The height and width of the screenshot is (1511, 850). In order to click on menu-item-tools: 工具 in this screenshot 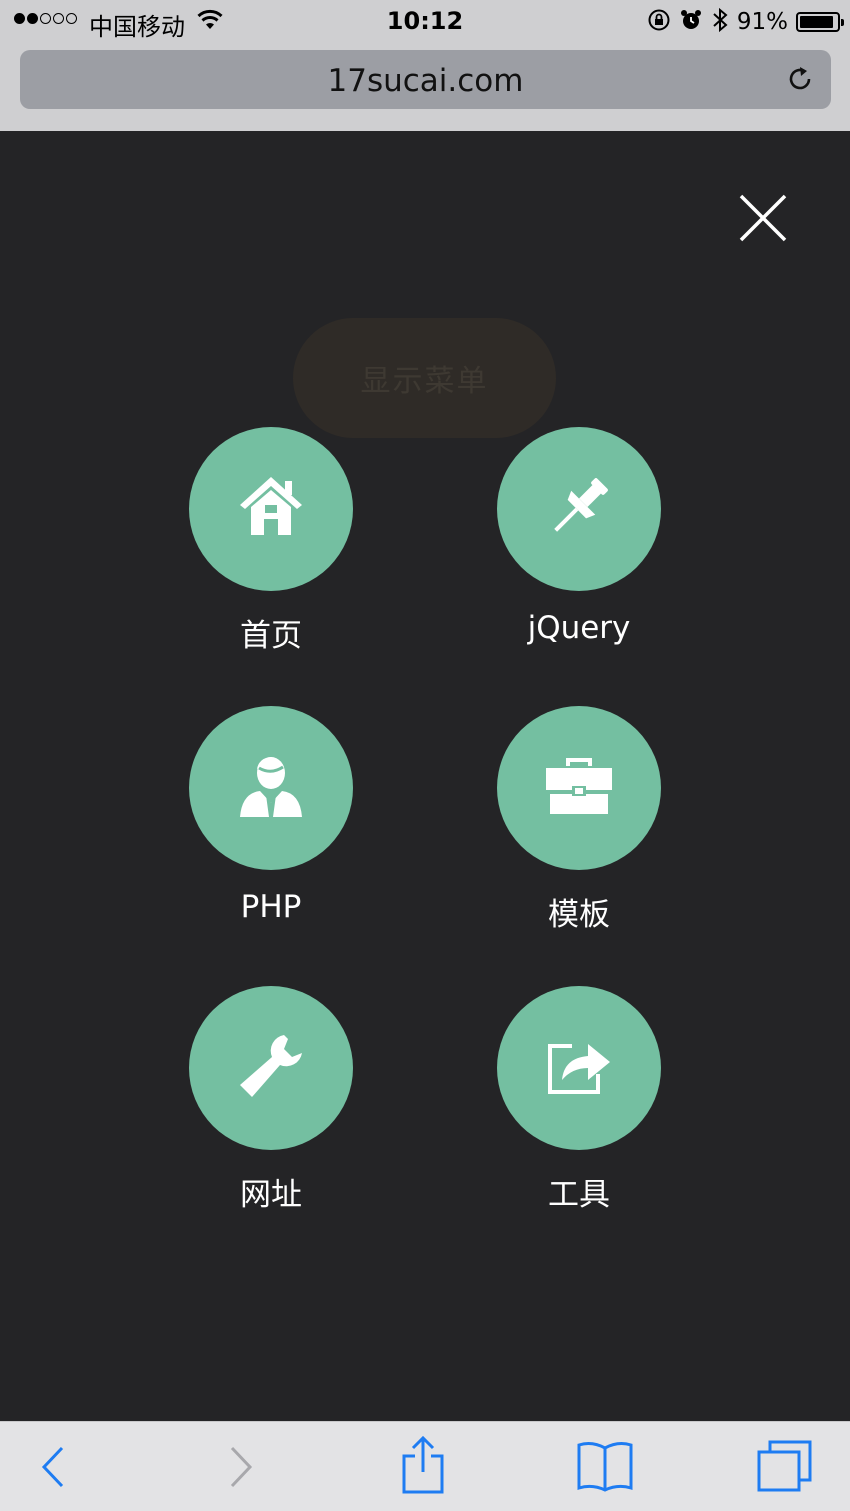, I will do `click(579, 1106)`.